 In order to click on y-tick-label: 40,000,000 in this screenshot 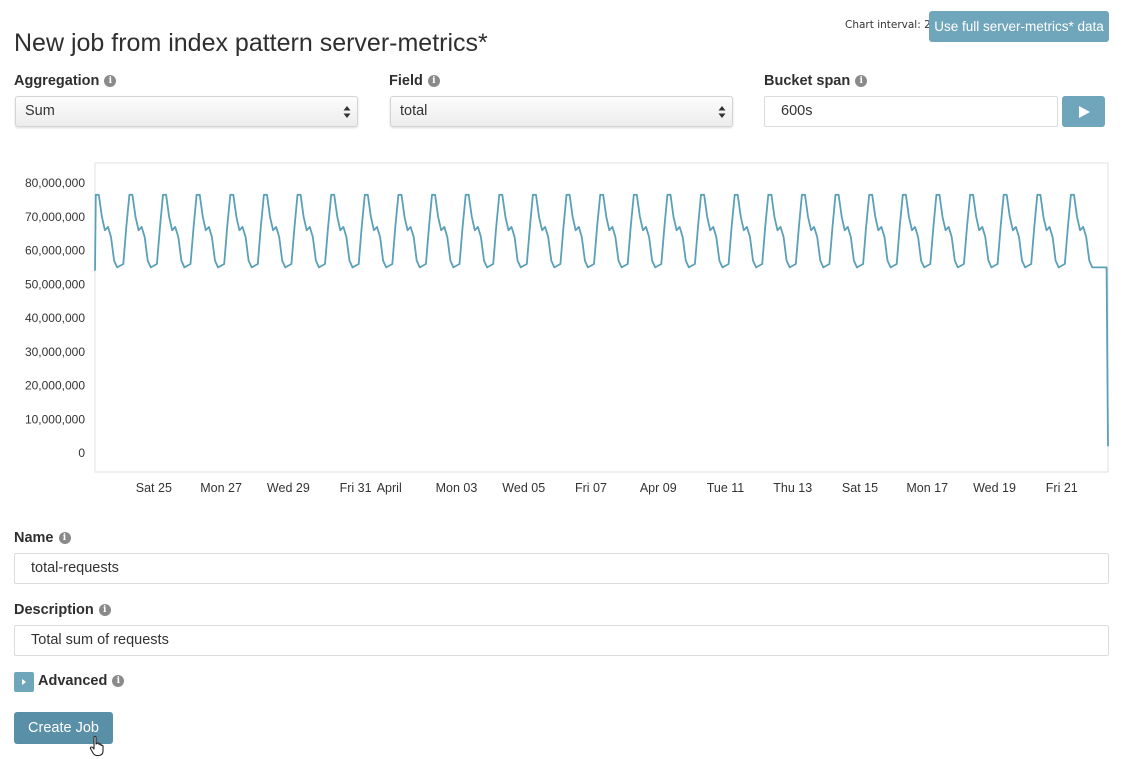, I will do `click(55, 318)`.